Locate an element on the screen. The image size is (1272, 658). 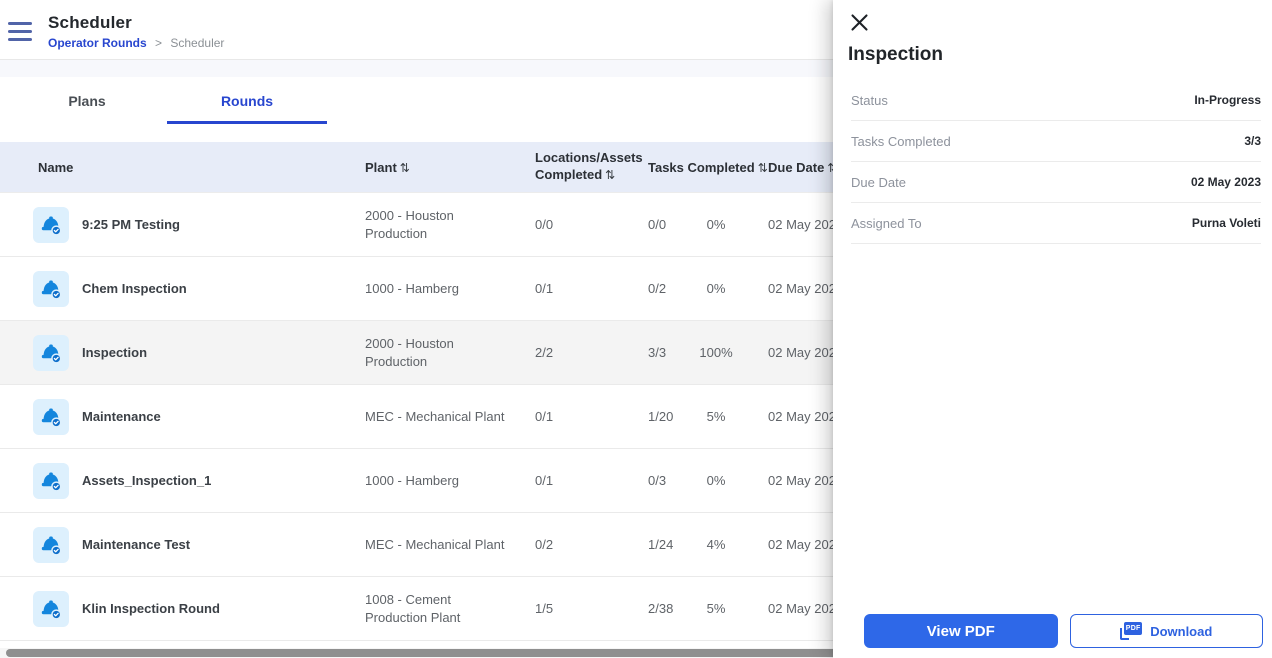
tab-rounds: Rounds is located at coordinates (247, 100).